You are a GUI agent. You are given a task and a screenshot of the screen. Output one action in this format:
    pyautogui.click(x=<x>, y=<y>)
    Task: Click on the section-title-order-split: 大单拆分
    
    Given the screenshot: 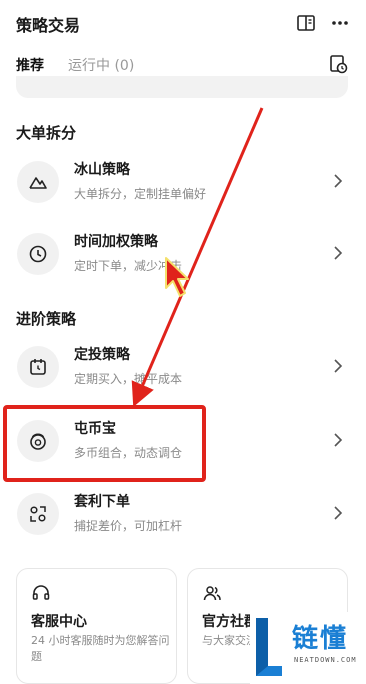 What is the action you would take?
    pyautogui.click(x=46, y=133)
    